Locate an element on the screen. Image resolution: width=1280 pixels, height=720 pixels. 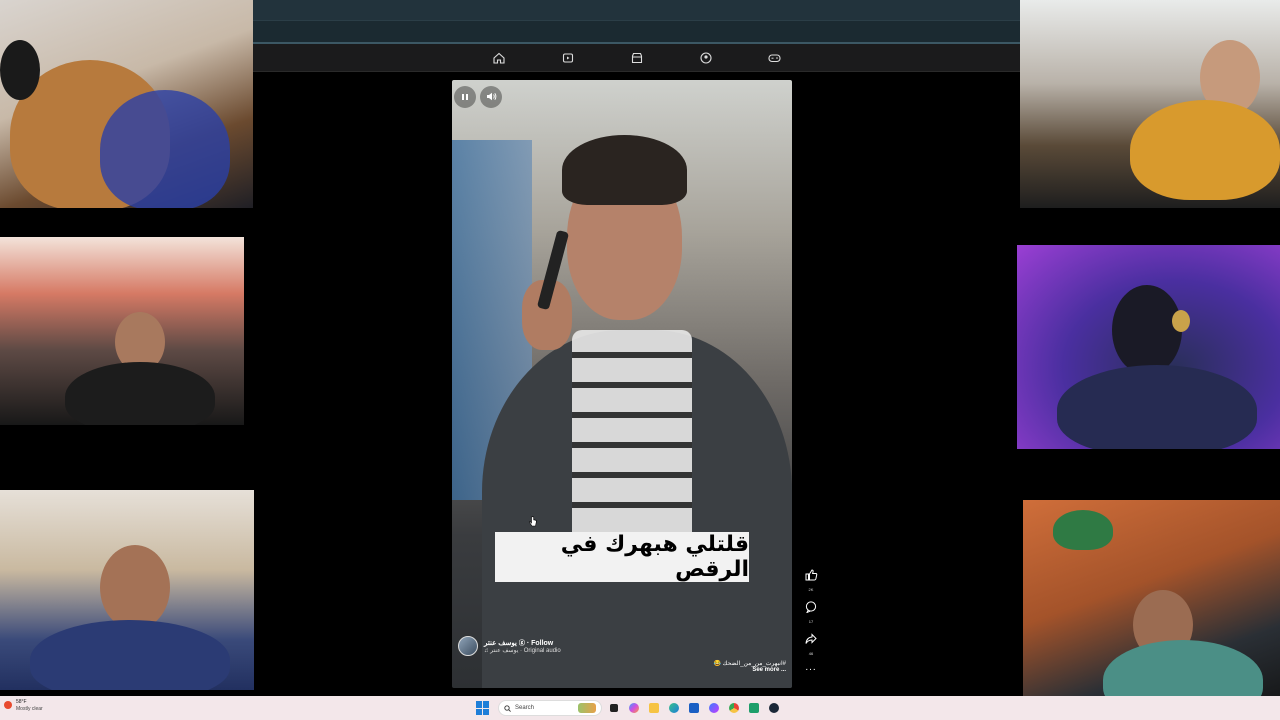
search-highlight-icon is located at coordinates (587, 708).